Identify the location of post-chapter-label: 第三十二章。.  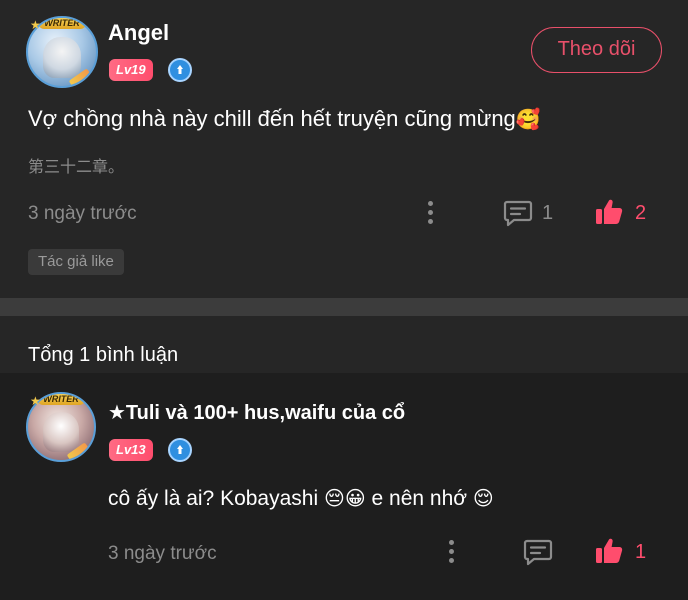
(76, 165).